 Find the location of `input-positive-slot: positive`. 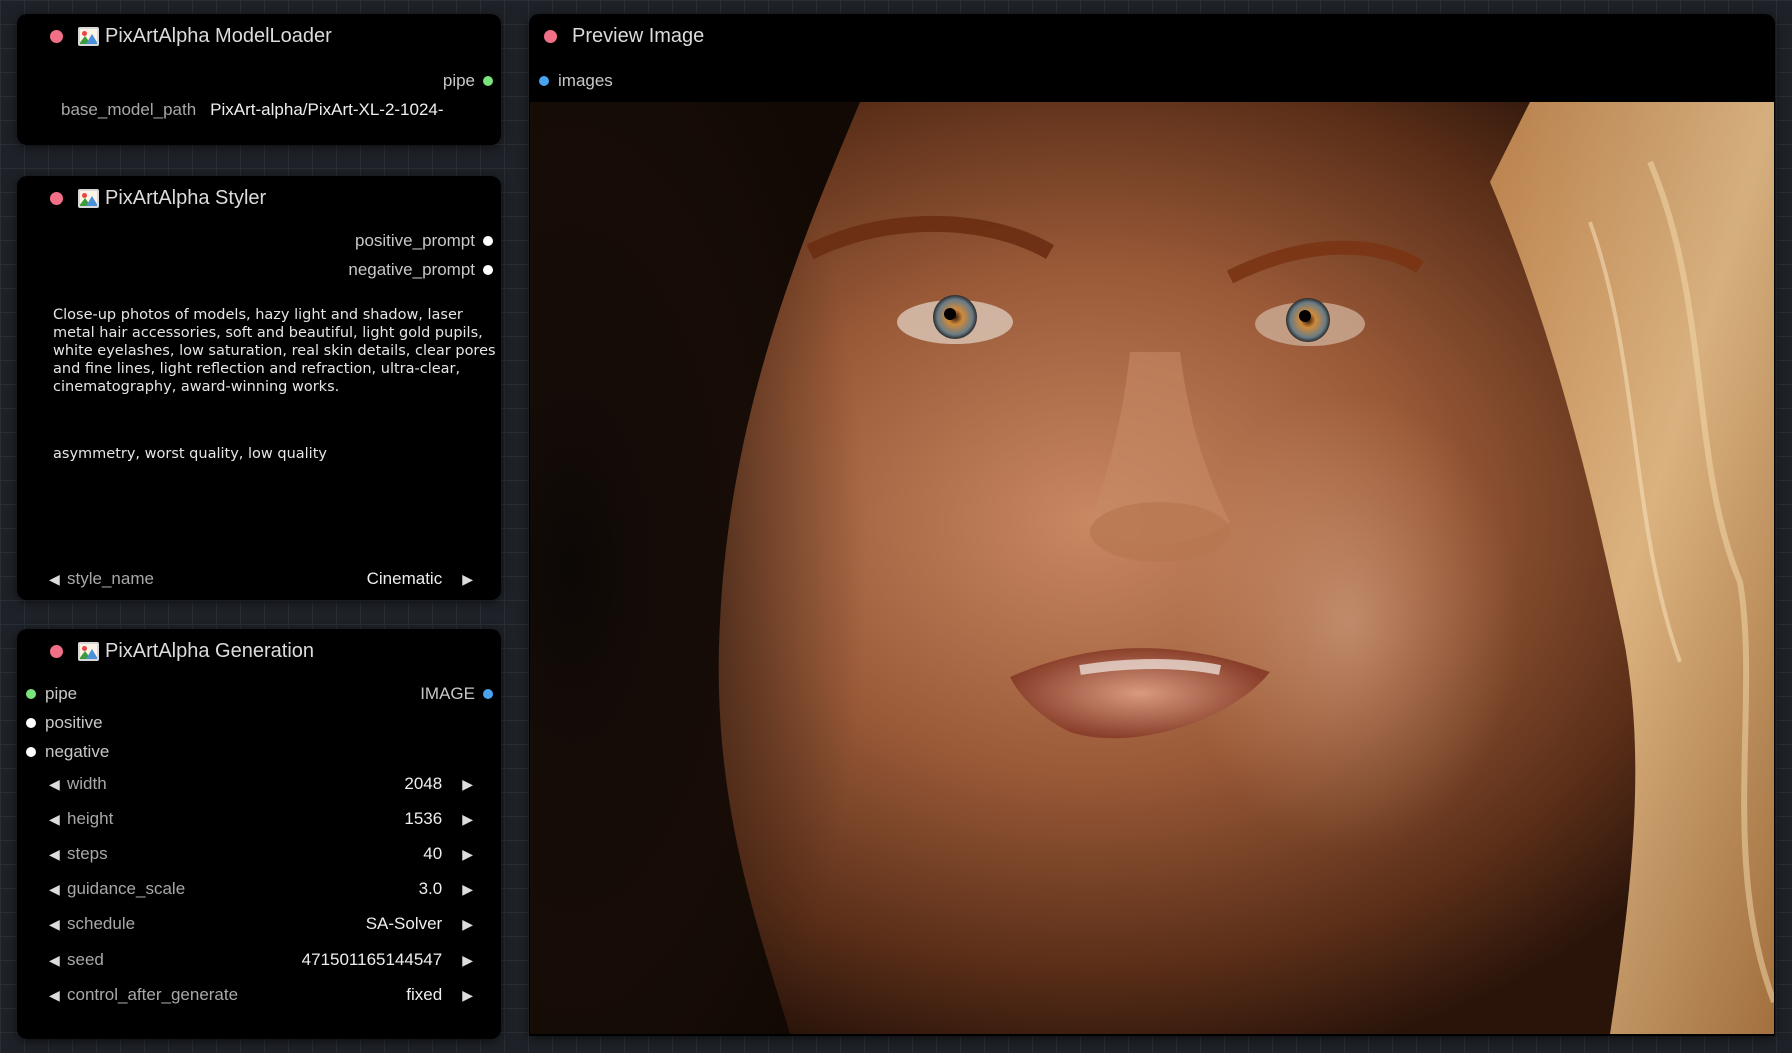

input-positive-slot: positive is located at coordinates (64, 723).